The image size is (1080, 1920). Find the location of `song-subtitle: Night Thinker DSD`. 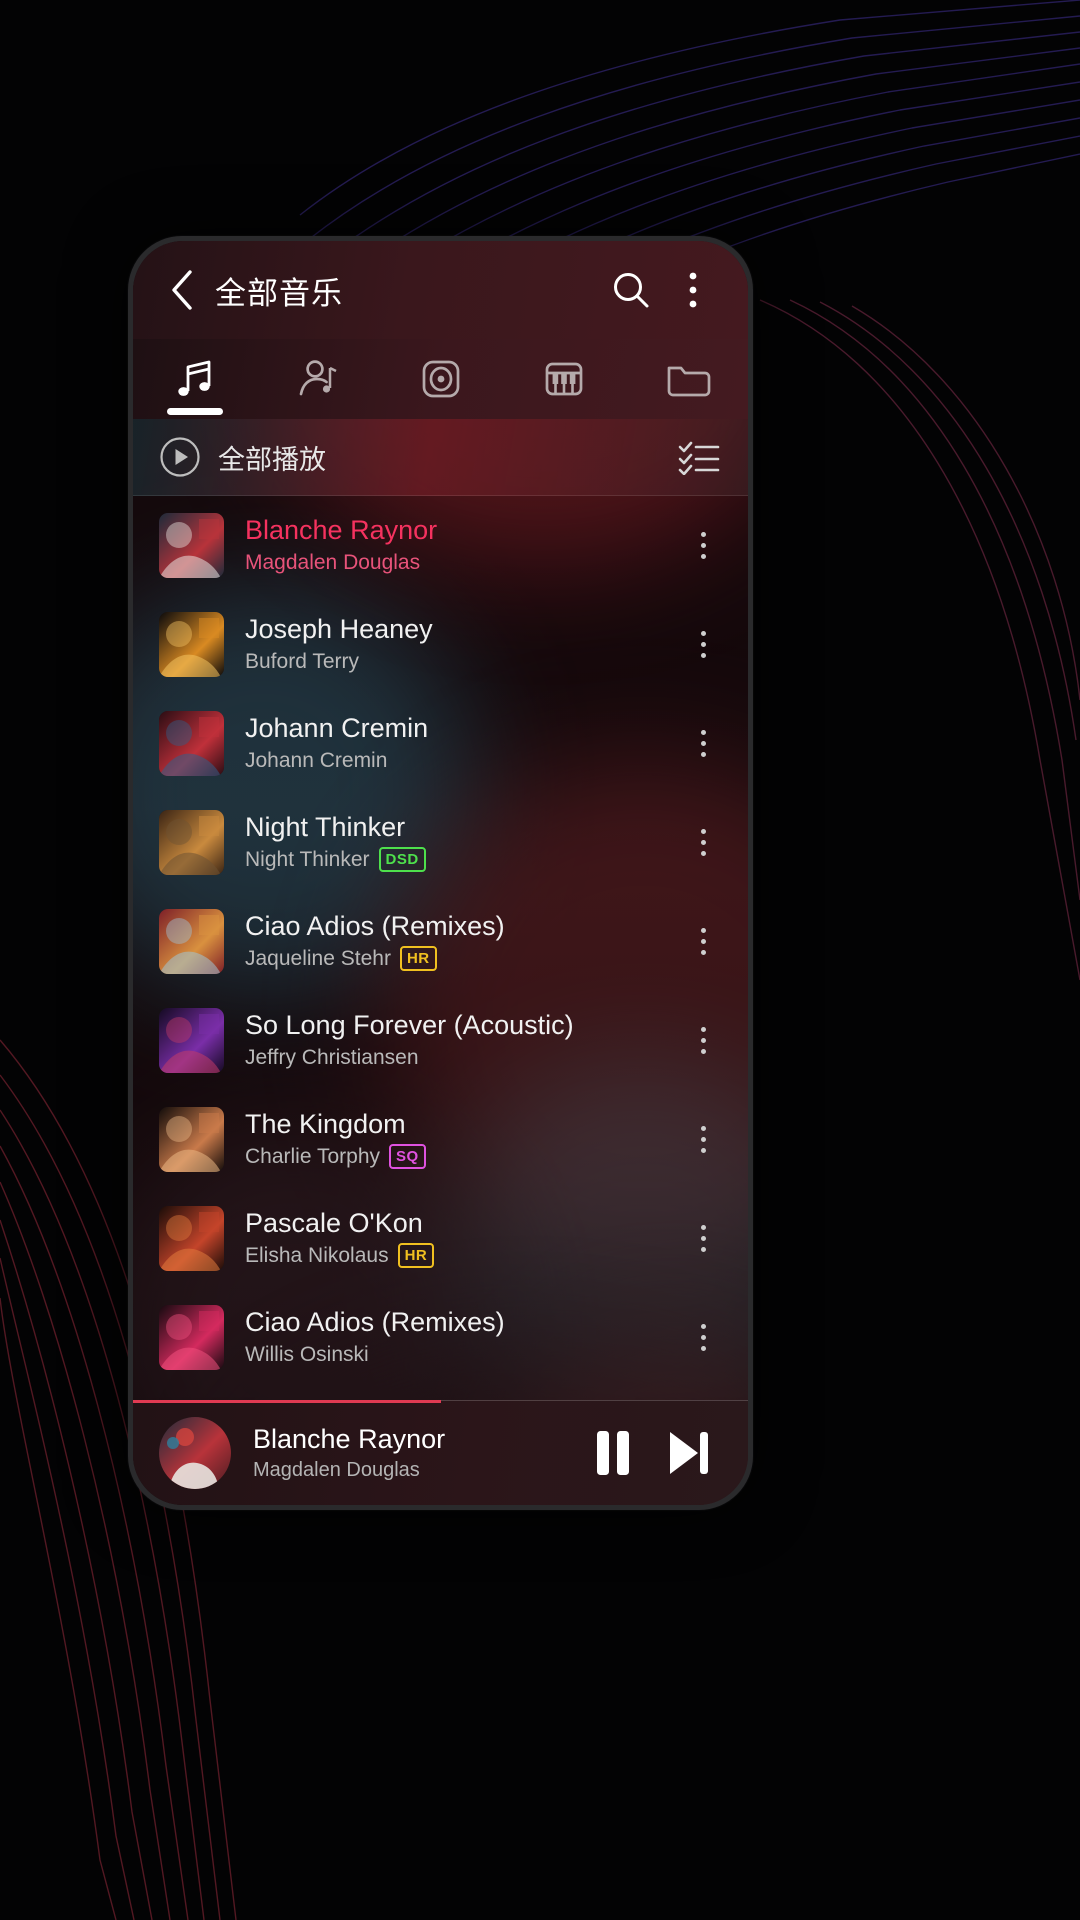

song-subtitle: Night Thinker DSD is located at coordinates (462, 860).